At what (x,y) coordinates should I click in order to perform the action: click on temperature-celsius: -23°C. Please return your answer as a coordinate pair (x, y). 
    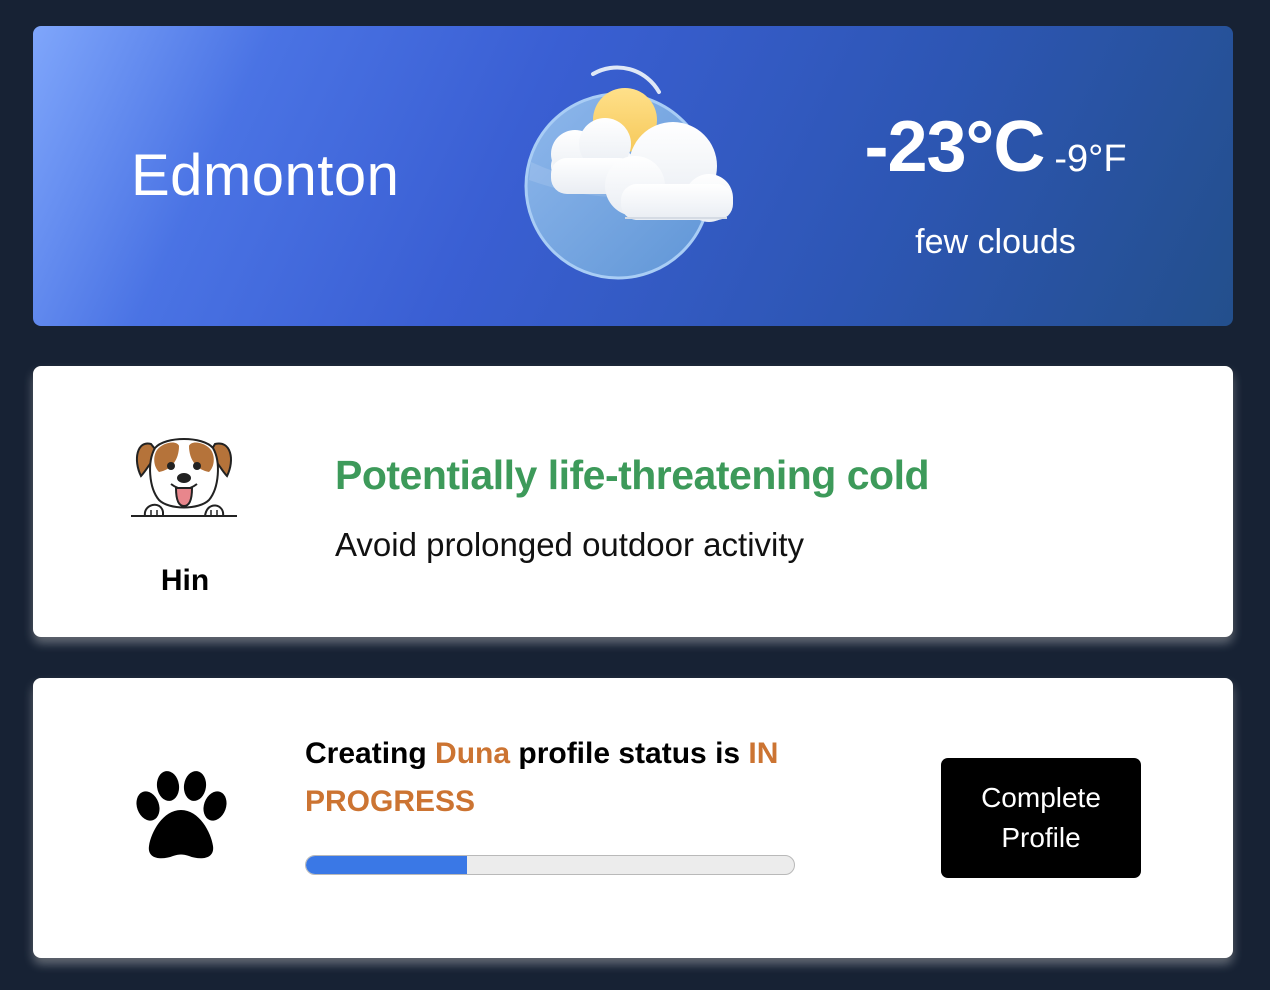
    Looking at the image, I should click on (954, 147).